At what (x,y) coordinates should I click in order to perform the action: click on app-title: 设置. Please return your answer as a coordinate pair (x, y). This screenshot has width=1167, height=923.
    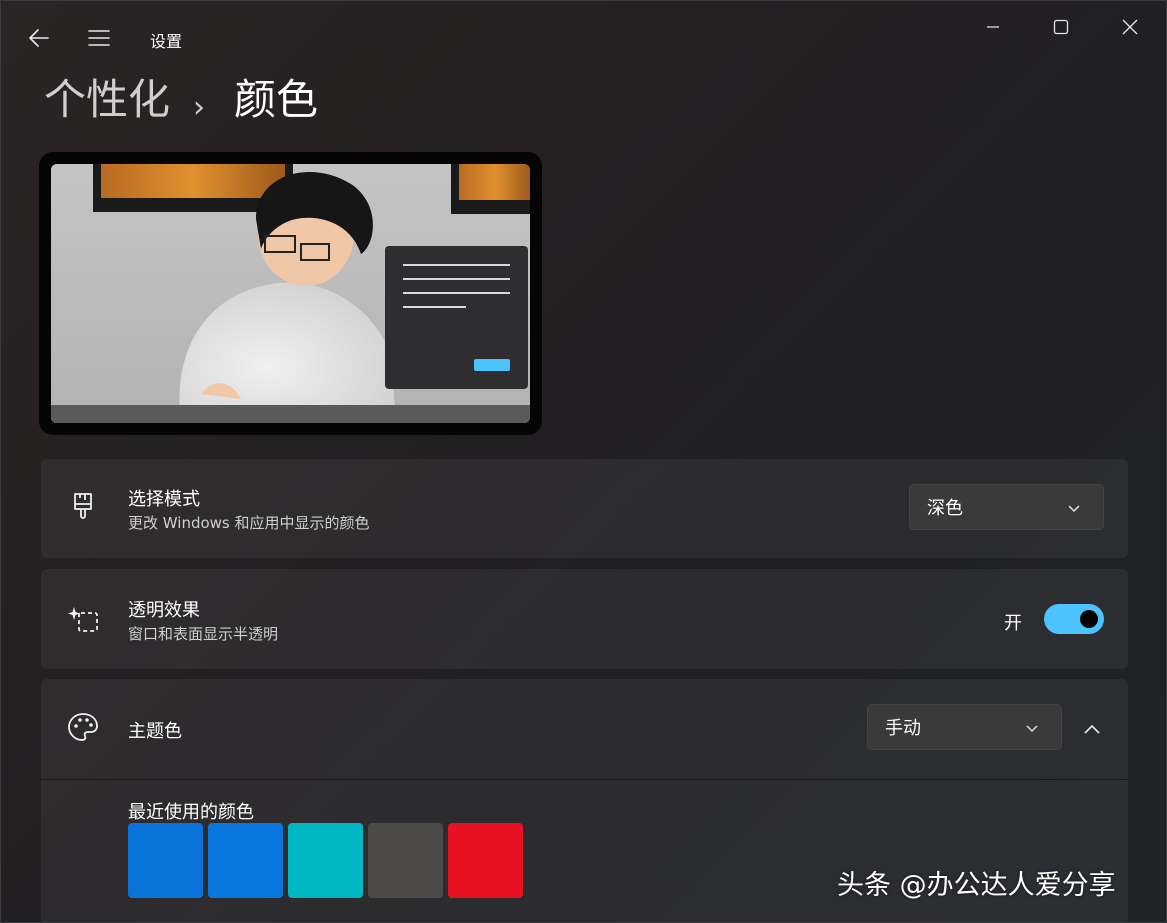
    Looking at the image, I should click on (166, 41).